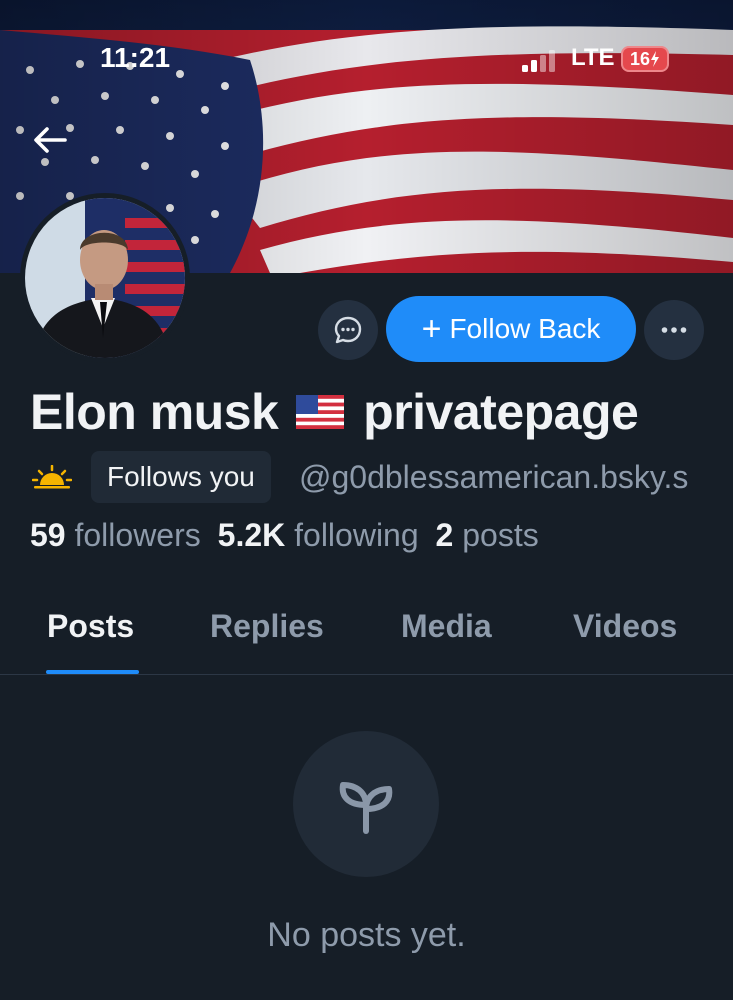 The height and width of the screenshot is (1000, 733). What do you see at coordinates (319, 411) in the screenshot?
I see `flag-emoji-icon` at bounding box center [319, 411].